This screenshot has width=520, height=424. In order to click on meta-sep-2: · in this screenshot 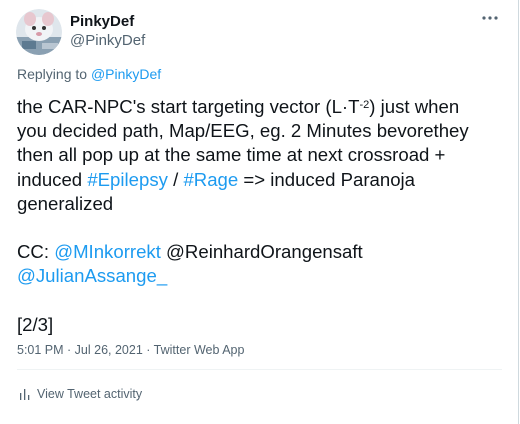, I will do `click(148, 350)`.